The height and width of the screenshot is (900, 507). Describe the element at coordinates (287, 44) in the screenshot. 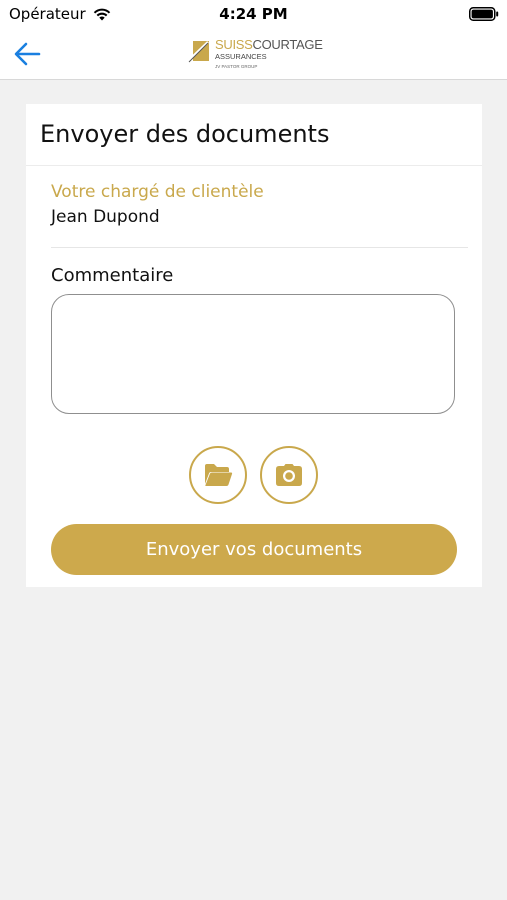

I see `logo-brand-part2: COURTAGE` at that location.